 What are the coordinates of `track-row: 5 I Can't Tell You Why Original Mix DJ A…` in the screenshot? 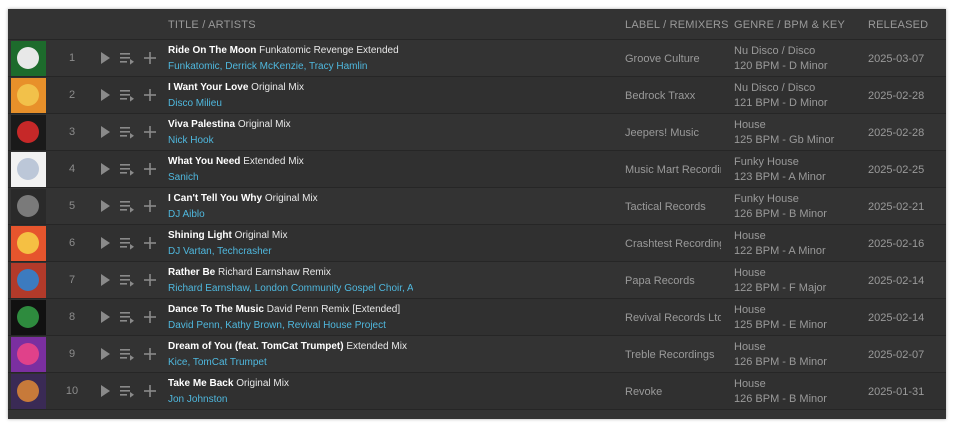 It's located at (477, 206).